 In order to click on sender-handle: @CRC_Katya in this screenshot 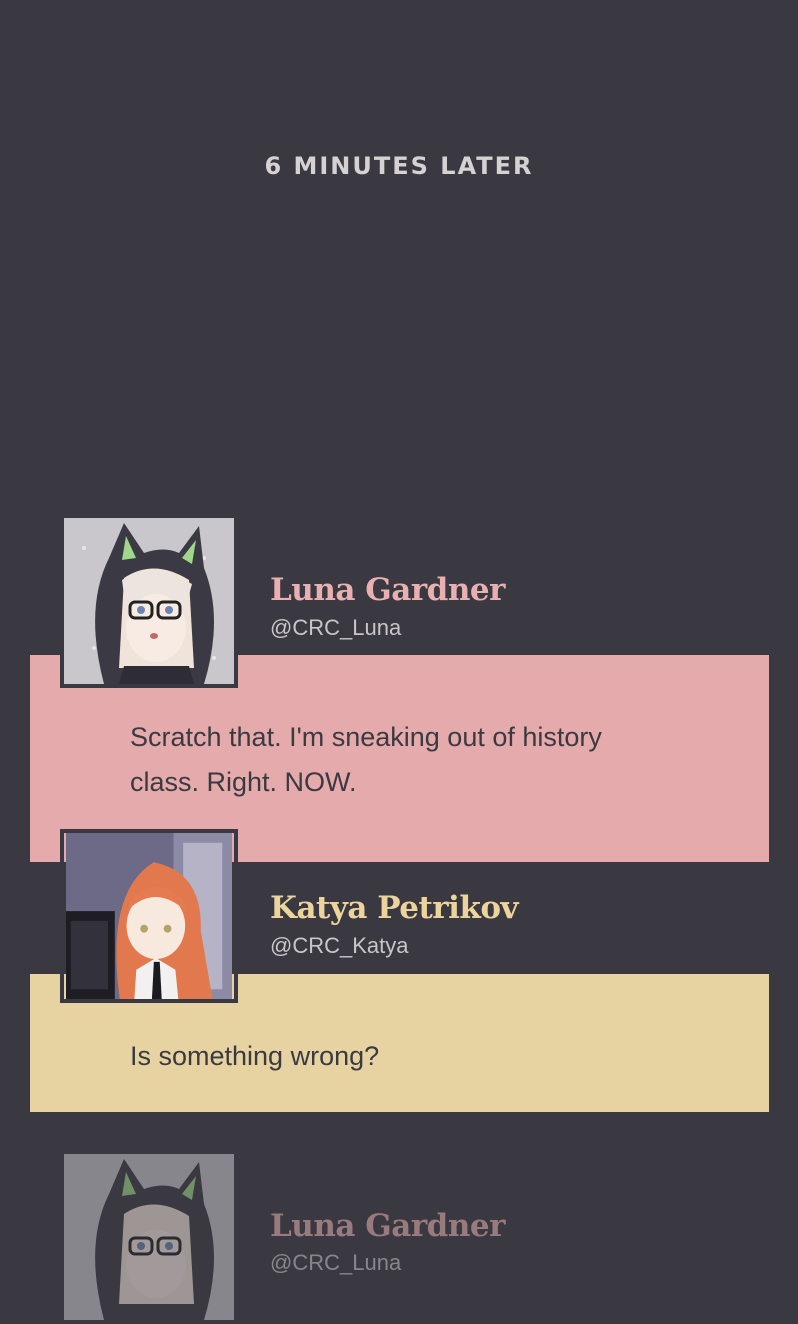, I will do `click(339, 945)`.